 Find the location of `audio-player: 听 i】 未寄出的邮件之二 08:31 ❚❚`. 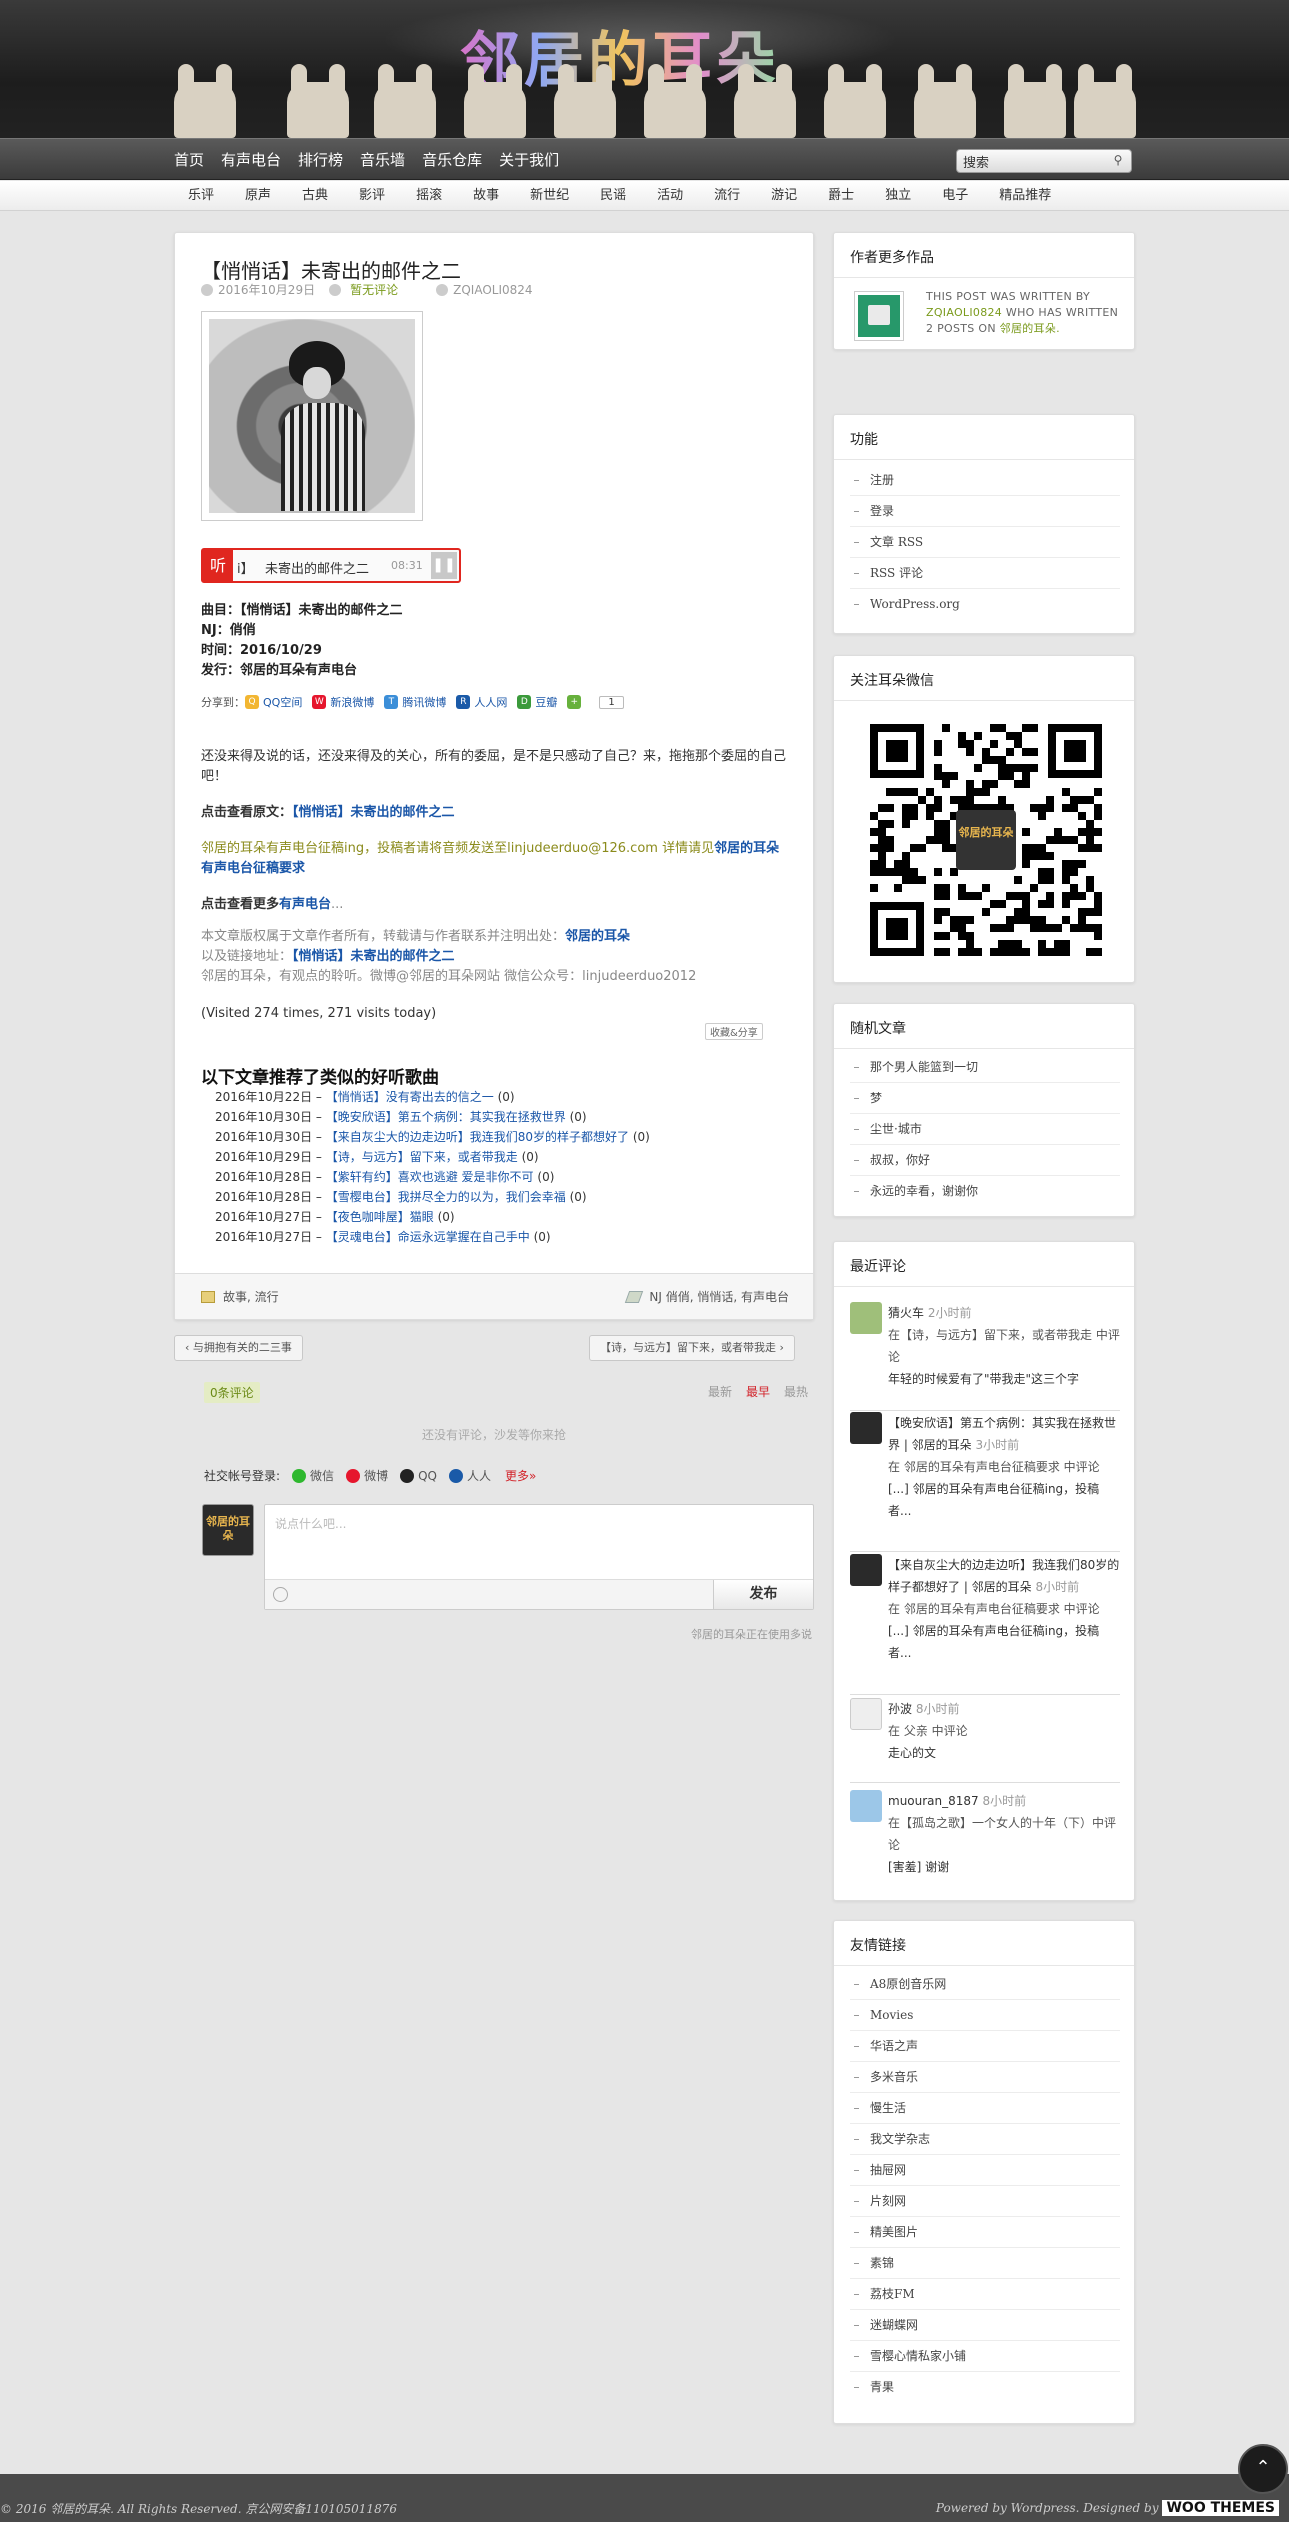

audio-player: 听 i】 未寄出的邮件之二 08:31 ❚❚ is located at coordinates (331, 565).